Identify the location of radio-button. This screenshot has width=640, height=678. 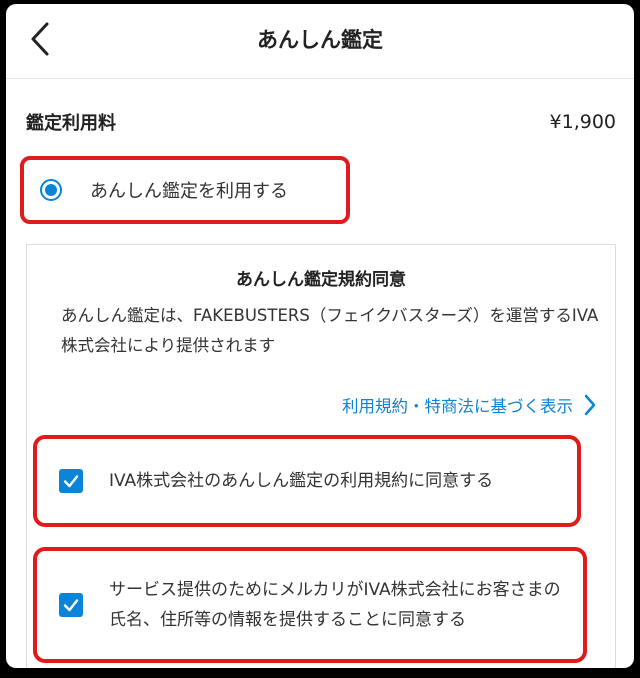
(51, 190).